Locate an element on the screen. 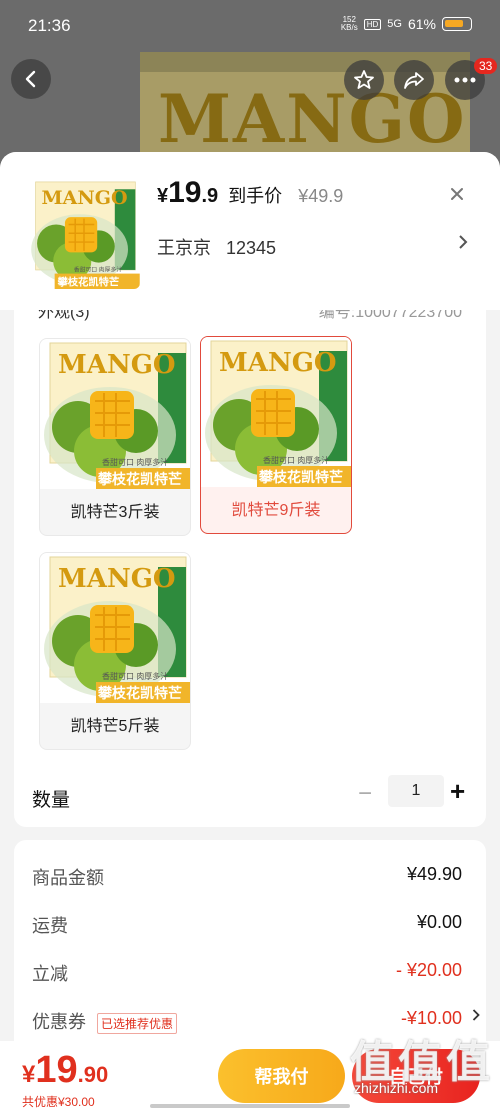 The width and height of the screenshot is (500, 1111). spec-option-5jin: MANGO 攀枝花凯特芒 香甜可口 肉厚多汁 凯特芒5斤装 is located at coordinates (115, 651).